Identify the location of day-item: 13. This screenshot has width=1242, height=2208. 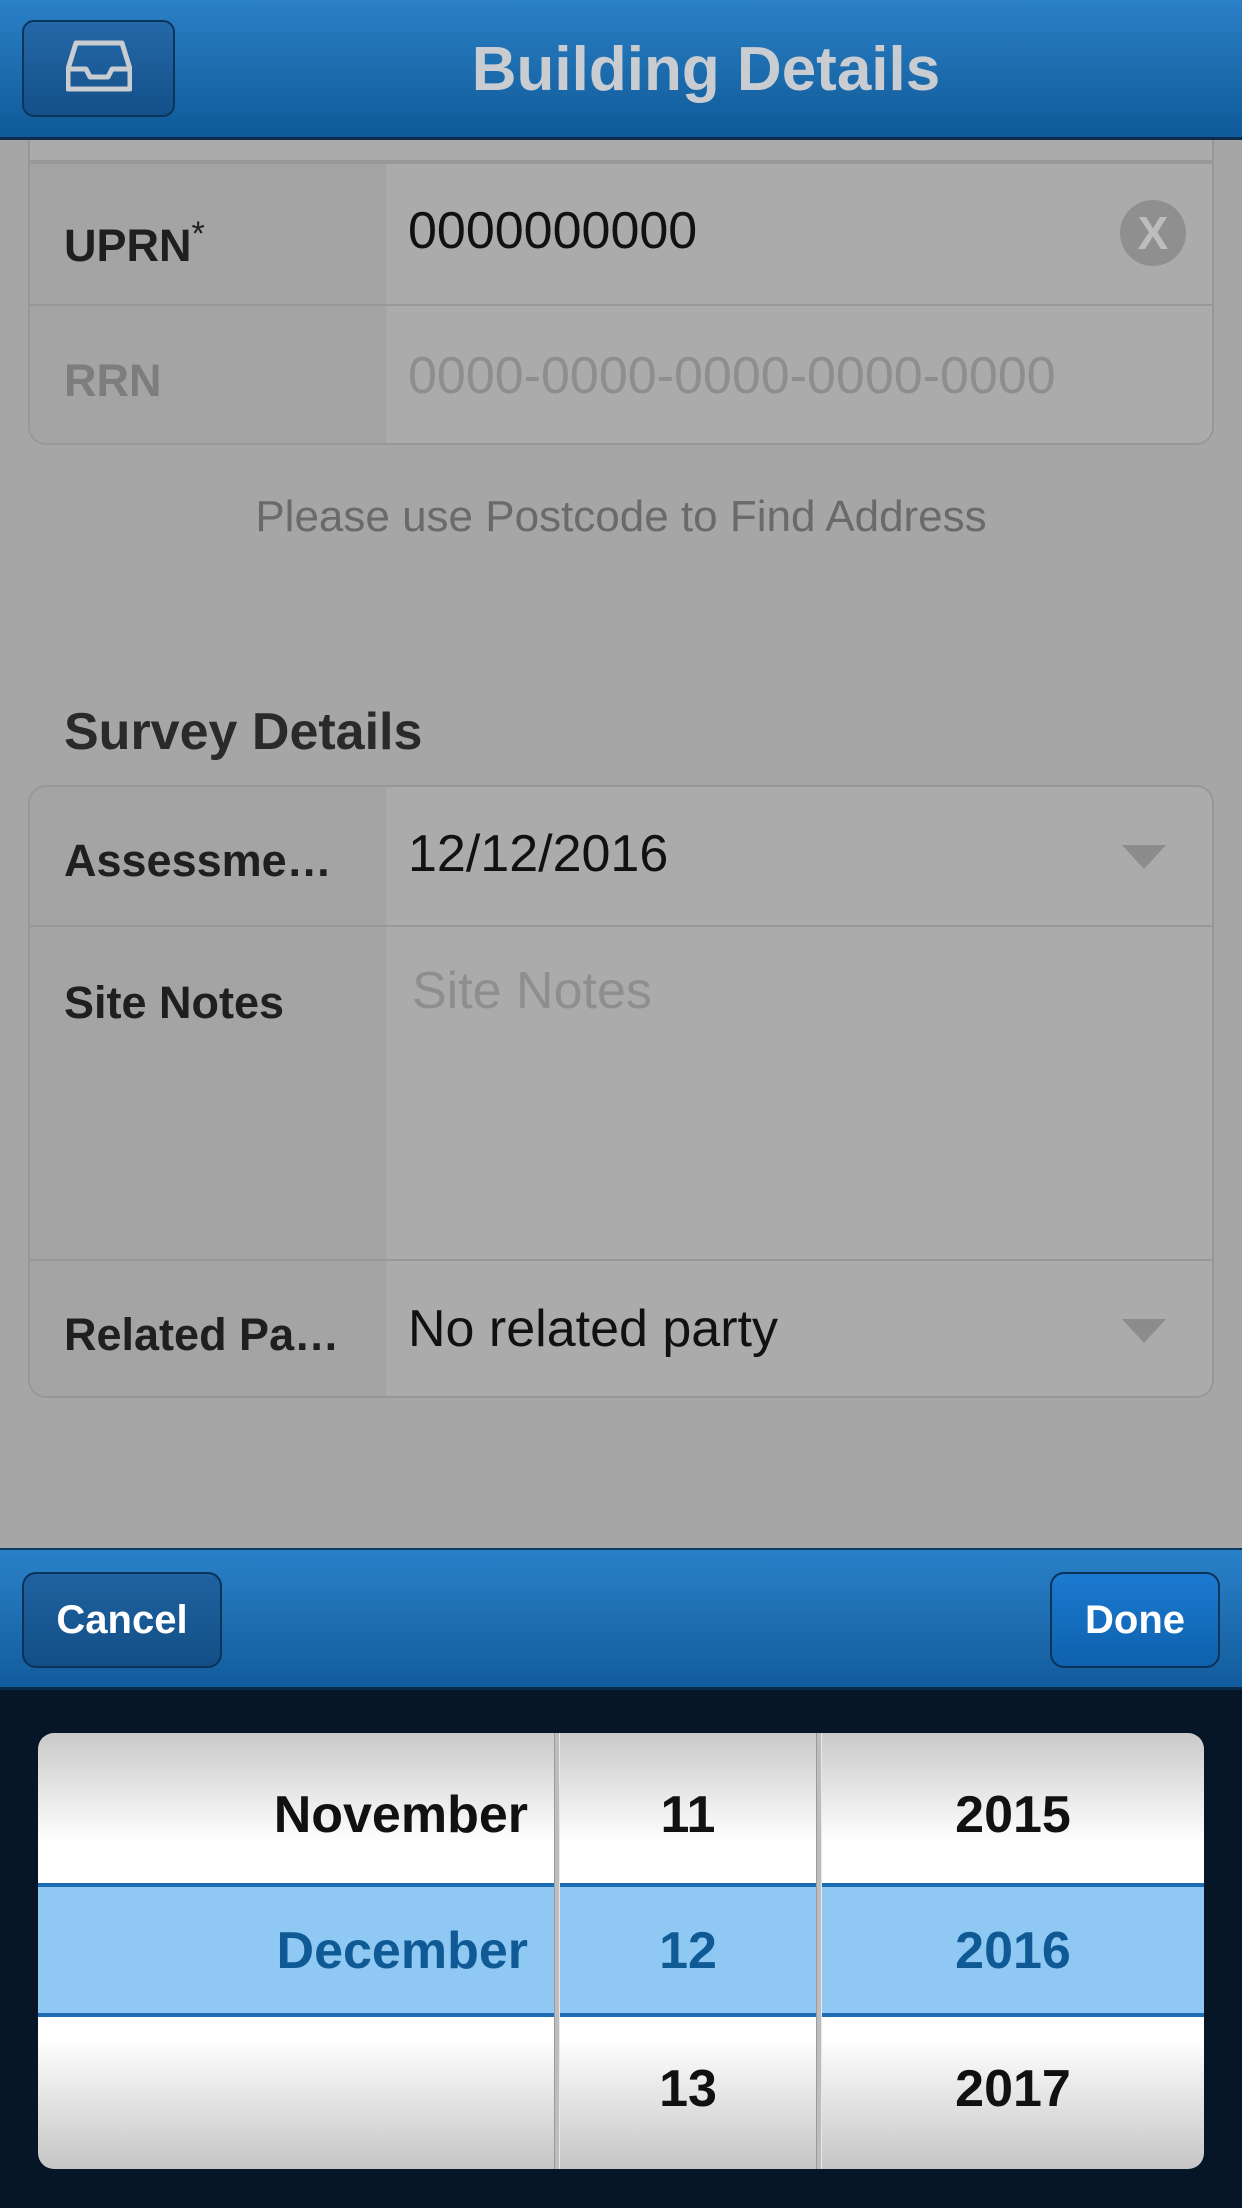
(688, 2089).